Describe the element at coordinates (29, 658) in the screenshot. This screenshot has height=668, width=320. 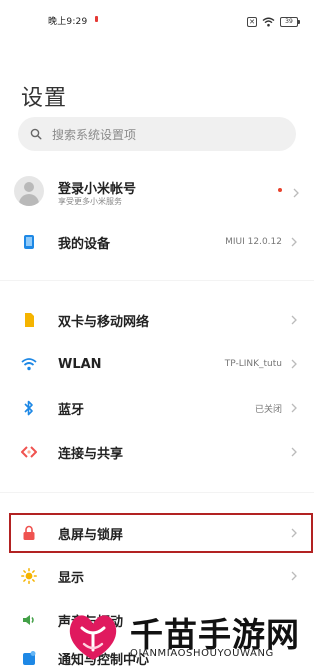
I see `notification-icon` at that location.